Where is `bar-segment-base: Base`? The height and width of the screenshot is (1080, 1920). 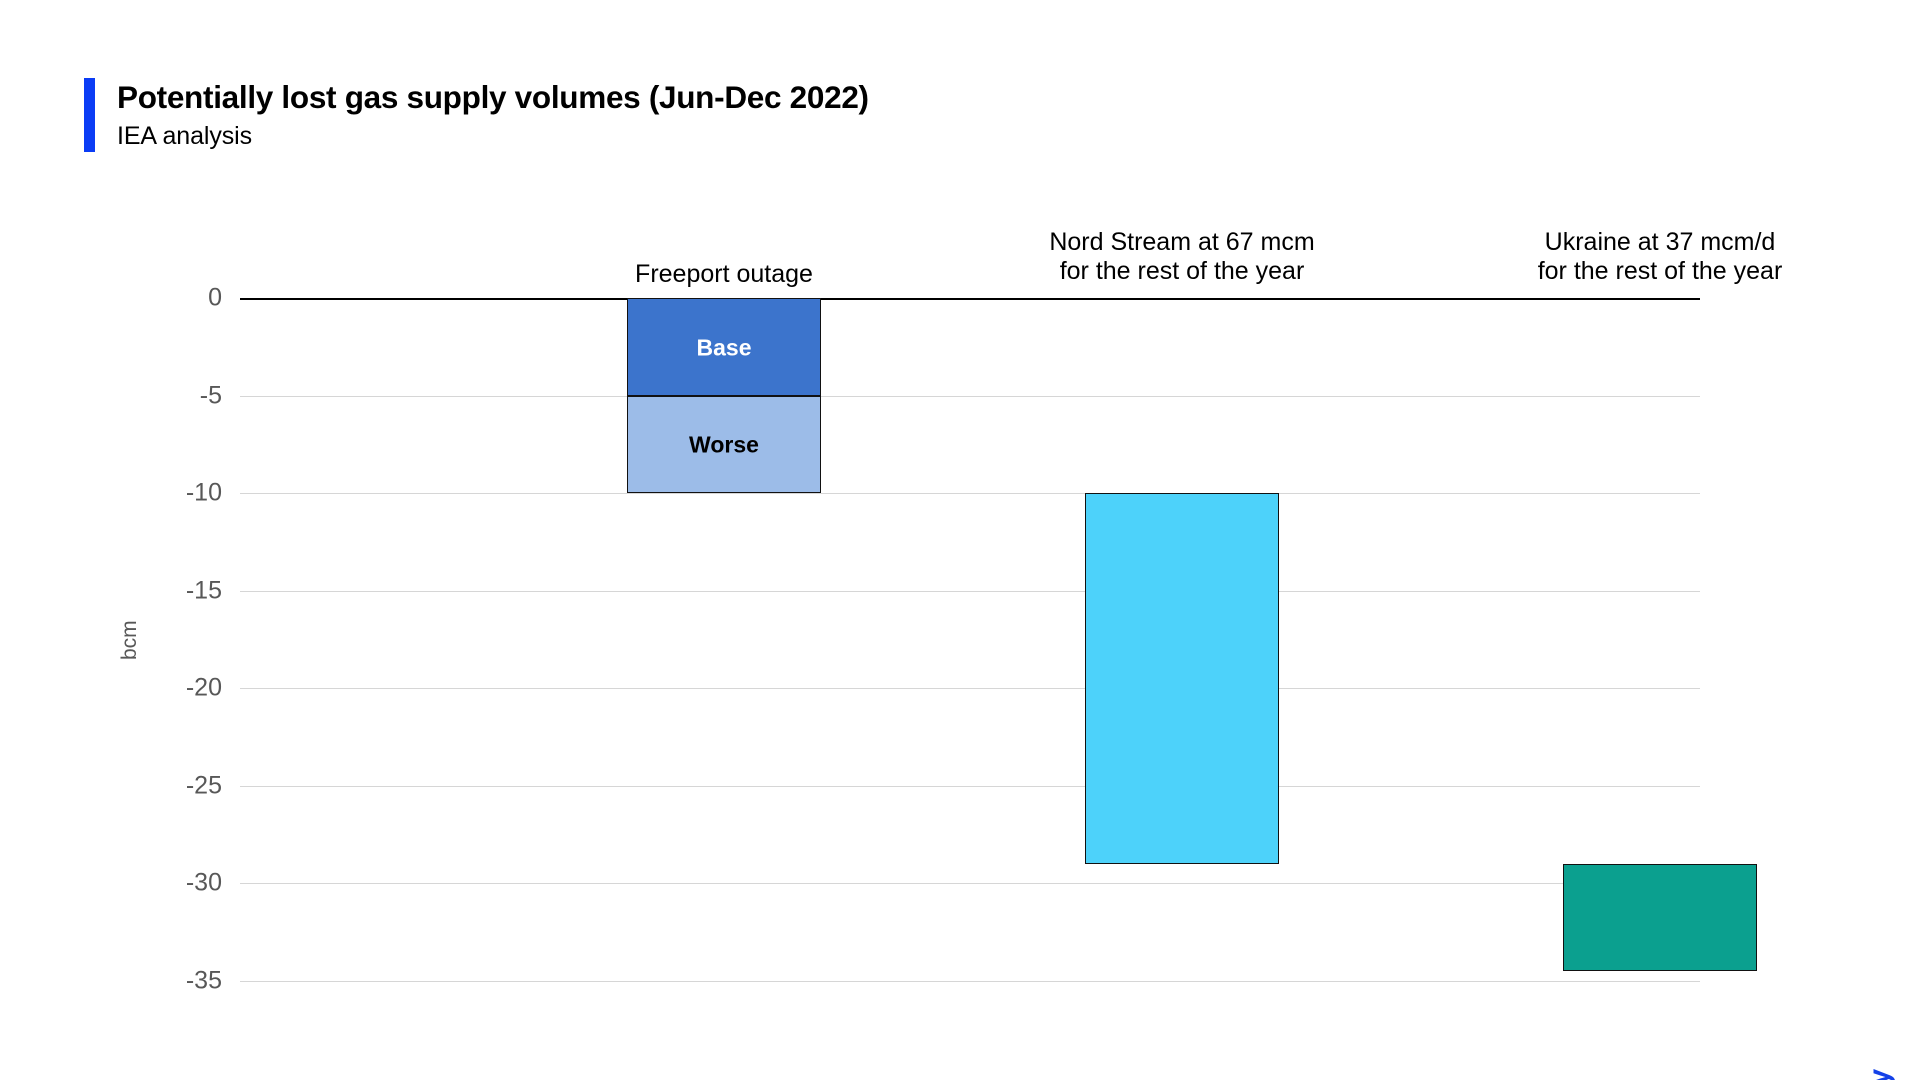
bar-segment-base: Base is located at coordinates (724, 347).